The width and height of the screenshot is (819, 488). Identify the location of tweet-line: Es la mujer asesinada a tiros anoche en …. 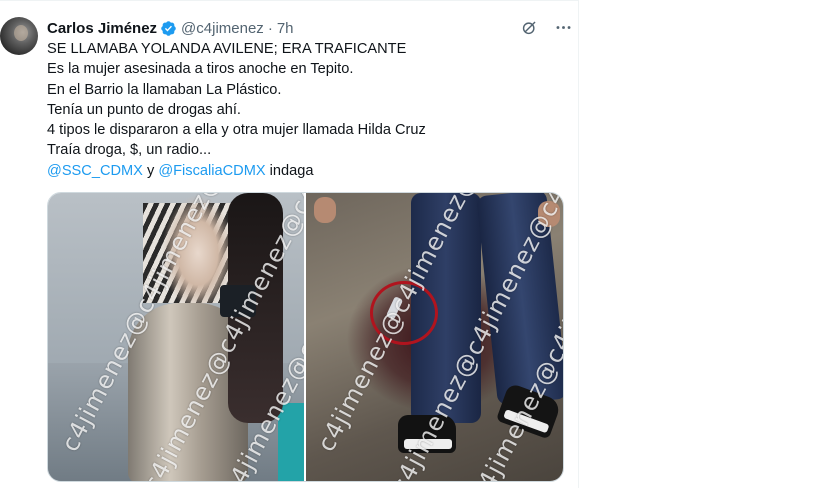
(200, 69).